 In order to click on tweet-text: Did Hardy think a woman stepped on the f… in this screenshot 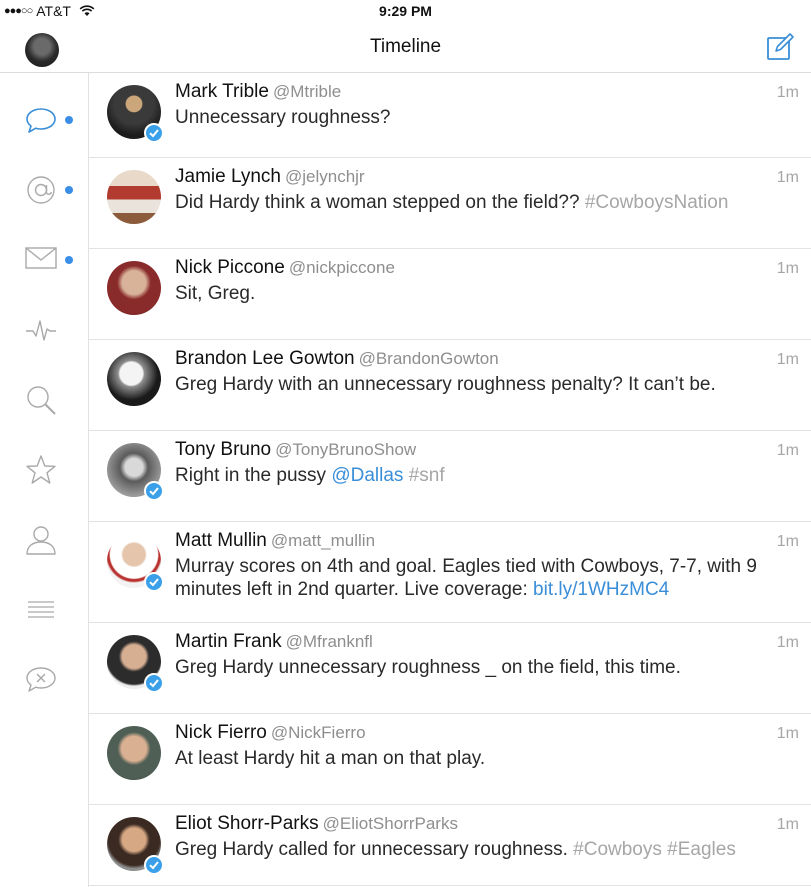, I will do `click(486, 202)`.